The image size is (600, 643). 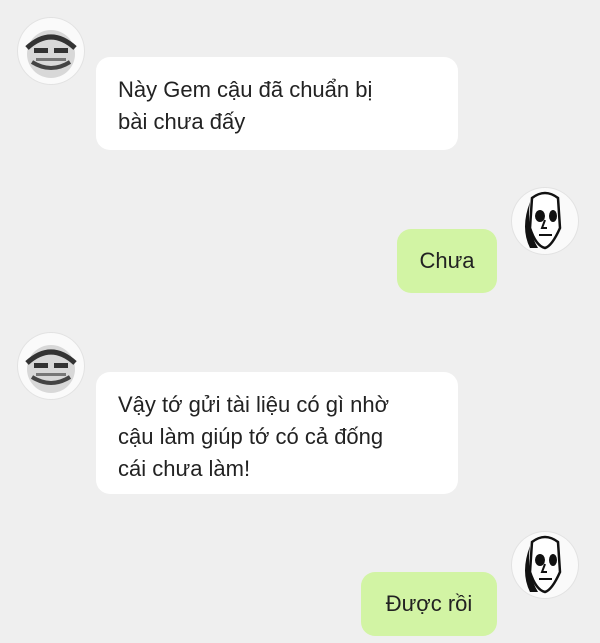 What do you see at coordinates (182, 121) in the screenshot?
I see `message-text-line: bài chưa đấy` at bounding box center [182, 121].